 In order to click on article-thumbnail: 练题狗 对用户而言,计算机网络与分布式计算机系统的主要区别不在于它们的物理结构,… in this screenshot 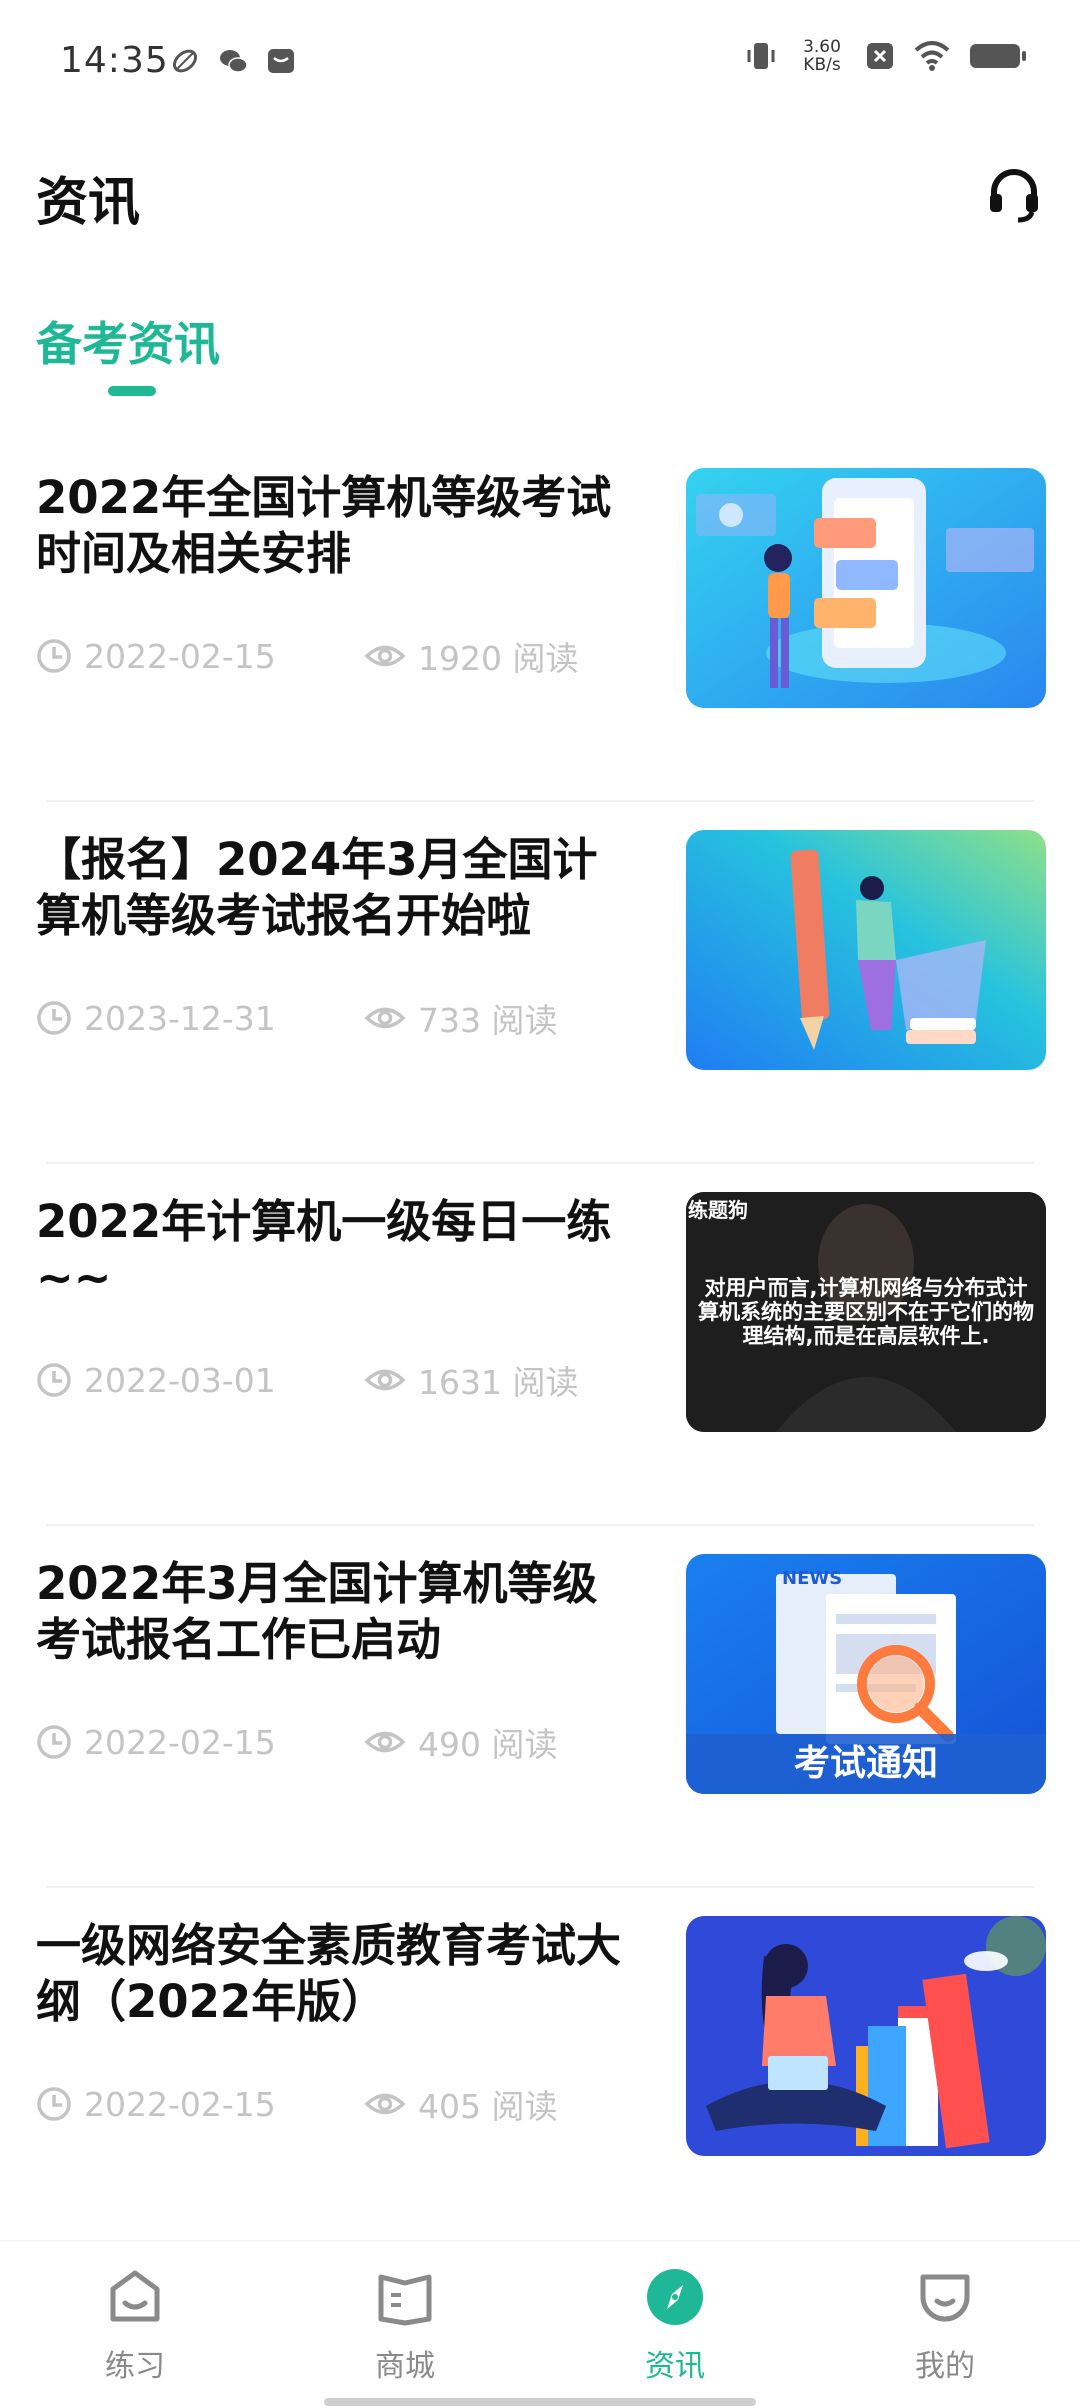, I will do `click(866, 1312)`.